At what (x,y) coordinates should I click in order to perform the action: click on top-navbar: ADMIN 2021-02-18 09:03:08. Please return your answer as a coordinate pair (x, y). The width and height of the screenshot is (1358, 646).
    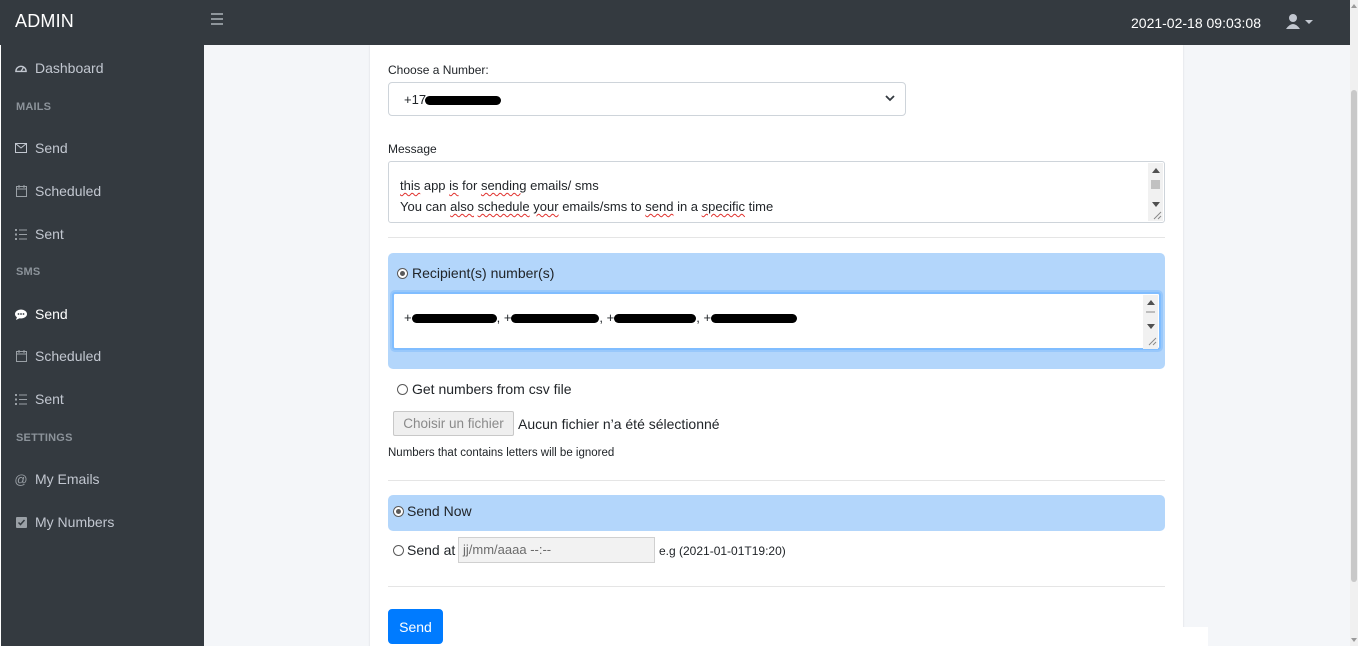
    Looking at the image, I should click on (675, 22).